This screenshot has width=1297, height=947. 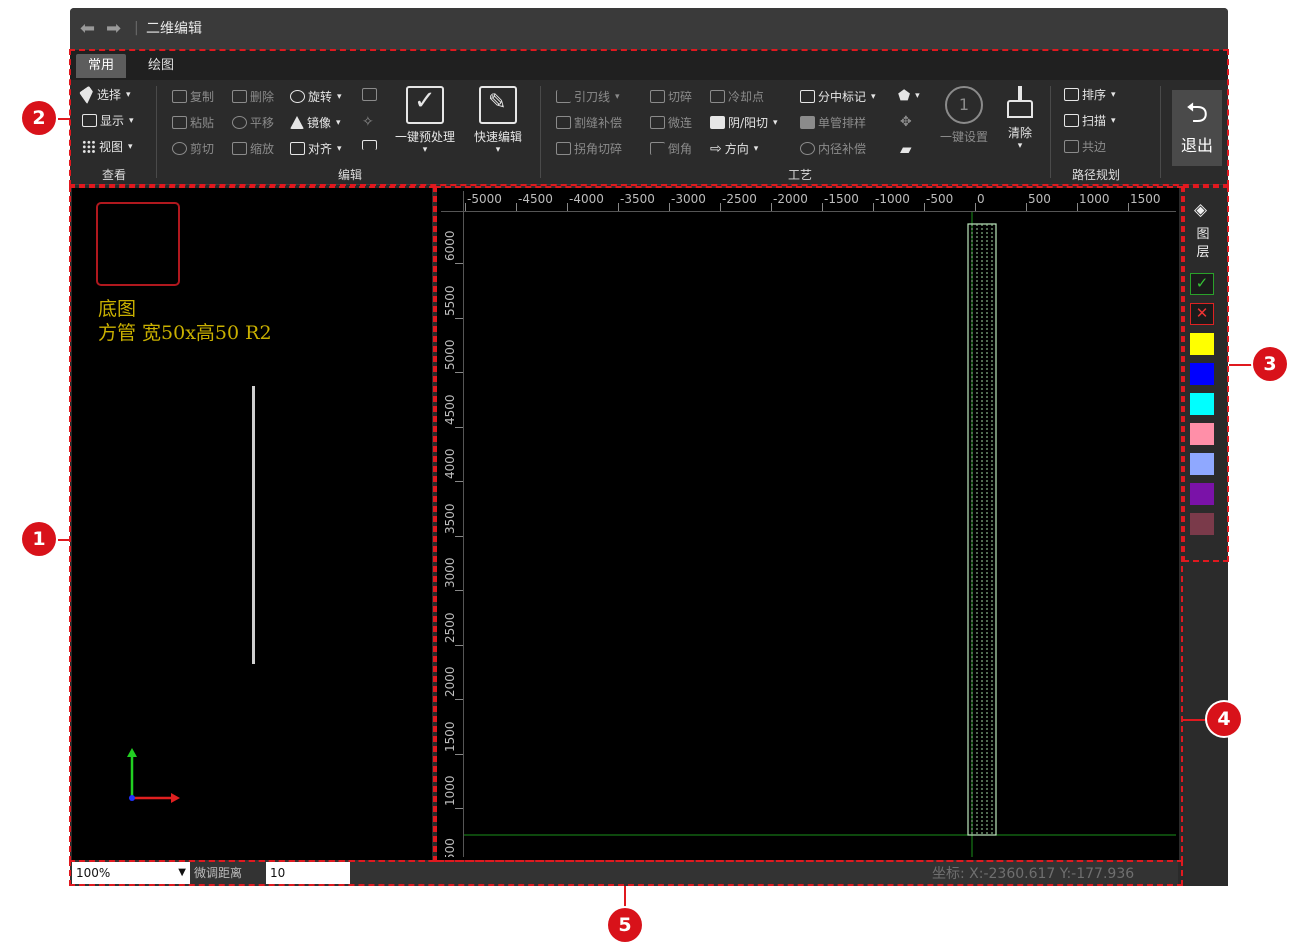 I want to click on redo-icon: ➡, so click(x=113, y=29).